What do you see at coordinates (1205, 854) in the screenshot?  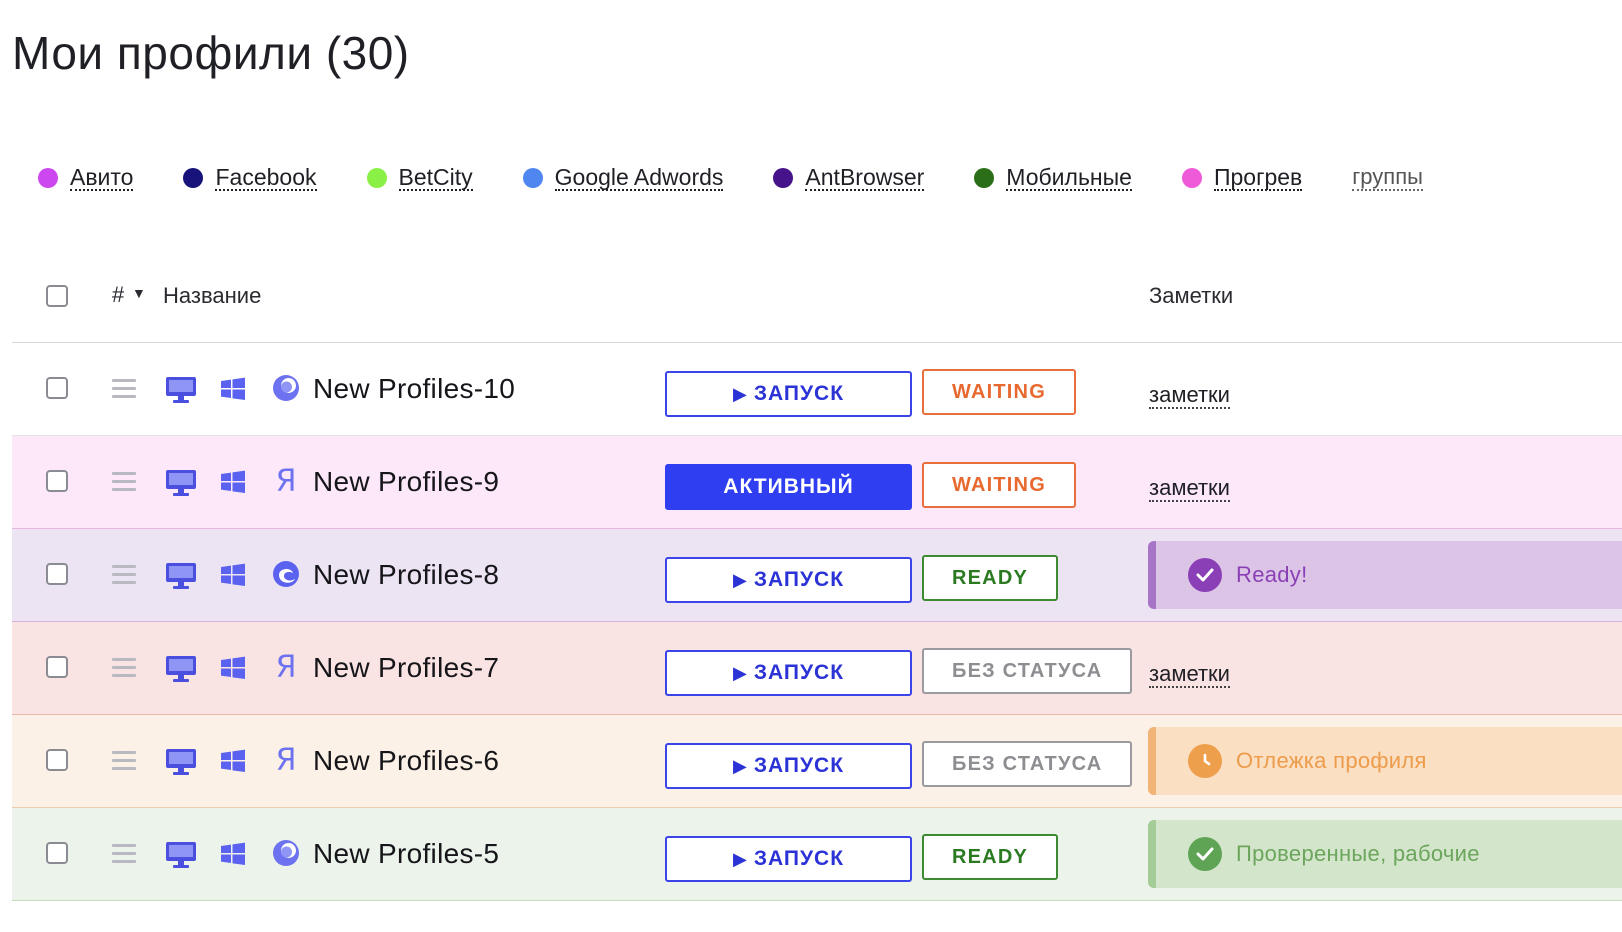 I see `check-icon` at bounding box center [1205, 854].